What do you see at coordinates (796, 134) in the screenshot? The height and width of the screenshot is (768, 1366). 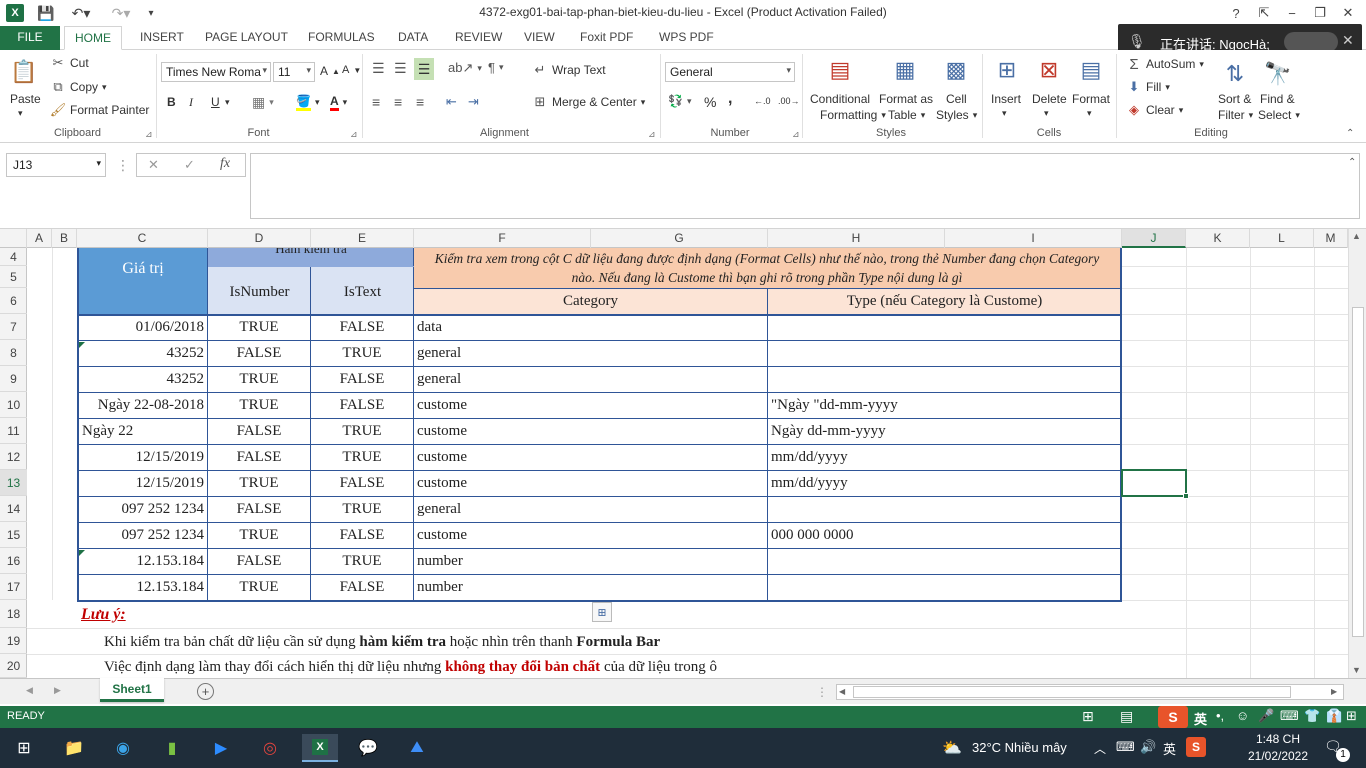 I see `number-launcher-icon: ⊿` at bounding box center [796, 134].